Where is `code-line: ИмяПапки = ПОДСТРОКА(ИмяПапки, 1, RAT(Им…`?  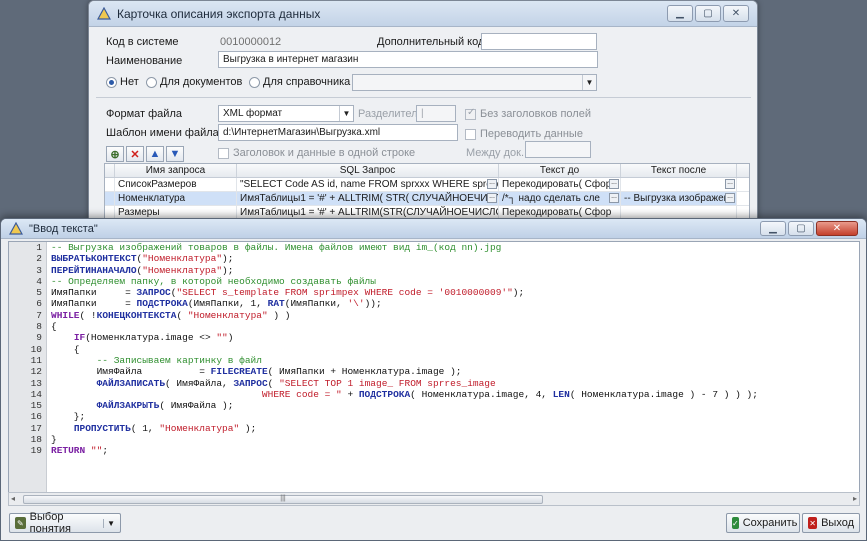
code-line: ИмяПапки = ПОДСТРОКА(ИмяПапки, 1, RAT(Им… is located at coordinates (455, 303).